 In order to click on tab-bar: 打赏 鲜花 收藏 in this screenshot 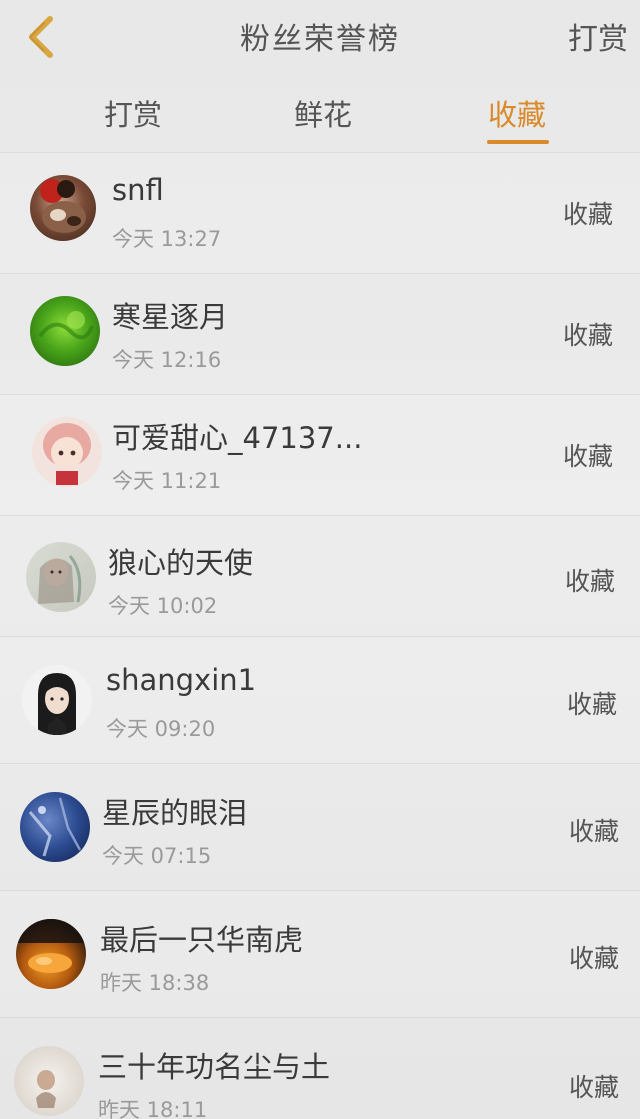, I will do `click(320, 113)`.